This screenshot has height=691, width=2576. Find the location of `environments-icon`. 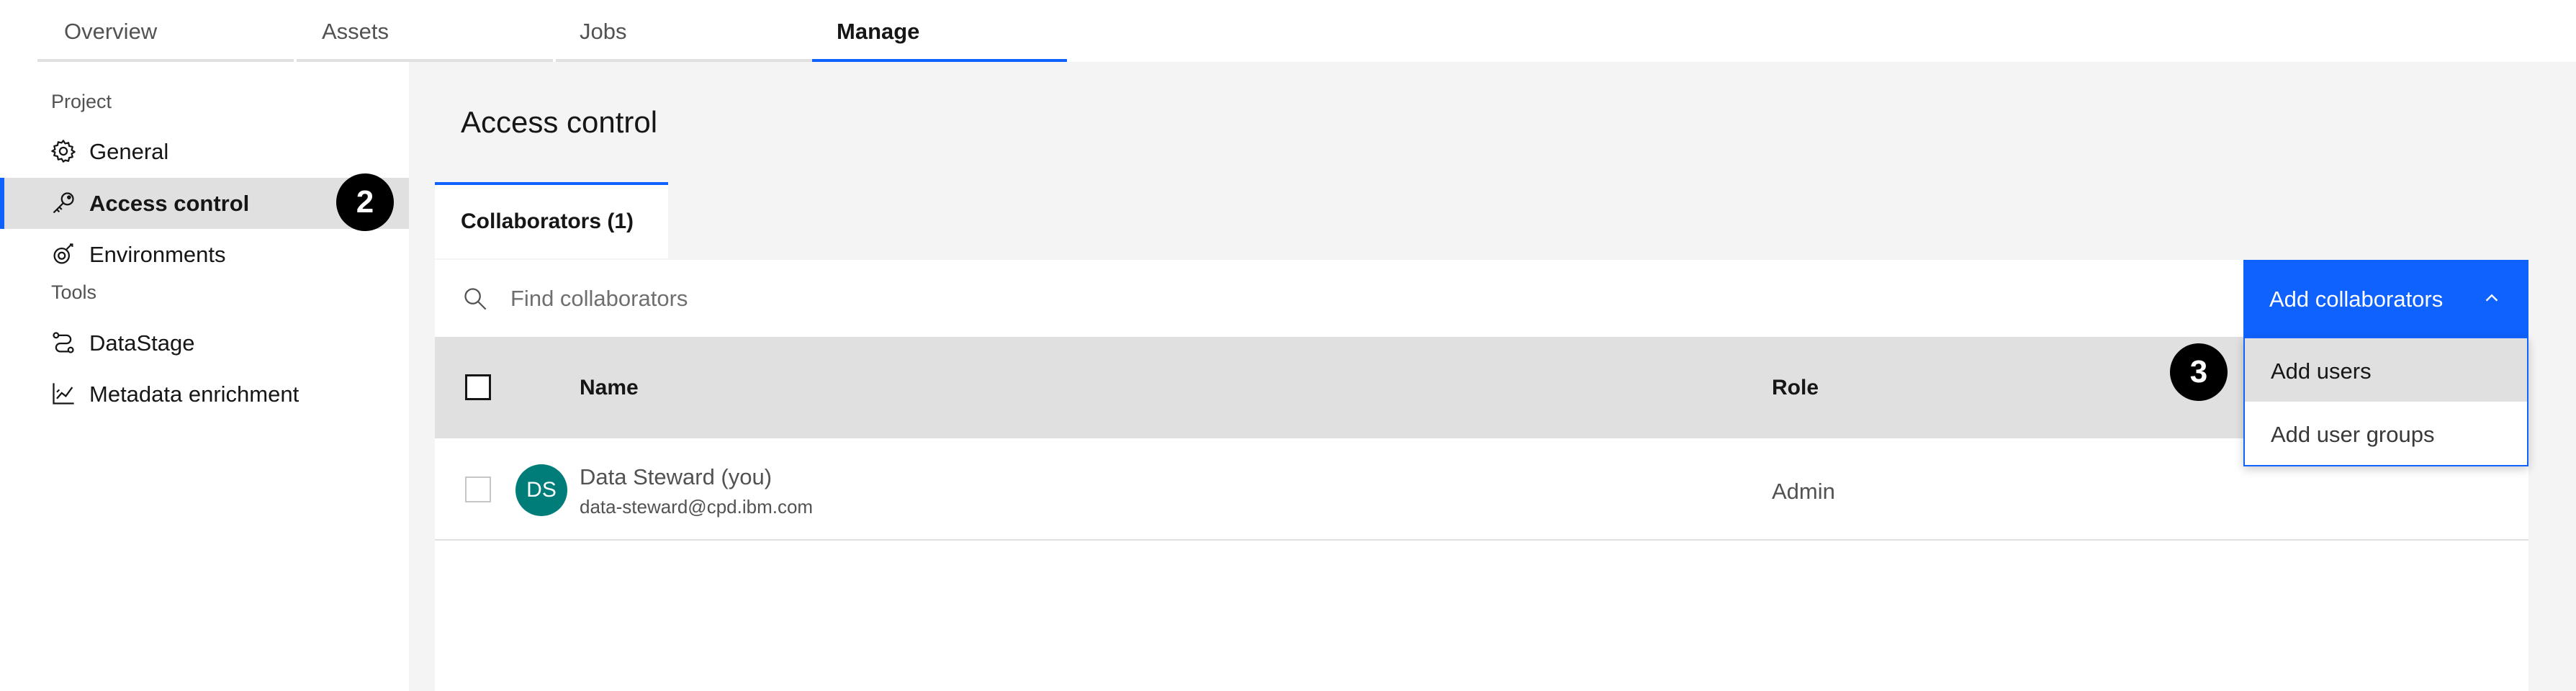

environments-icon is located at coordinates (63, 254).